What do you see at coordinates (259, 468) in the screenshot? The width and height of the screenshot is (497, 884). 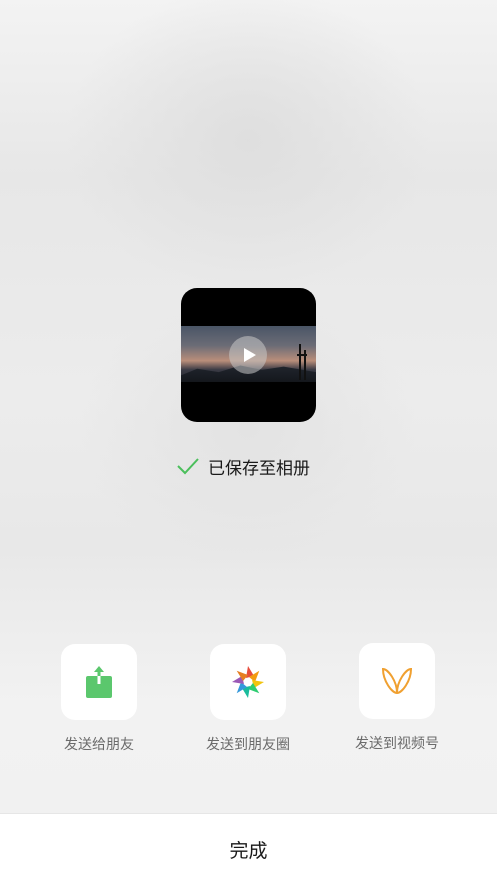 I see `saved-status-text: 已保存至相册` at bounding box center [259, 468].